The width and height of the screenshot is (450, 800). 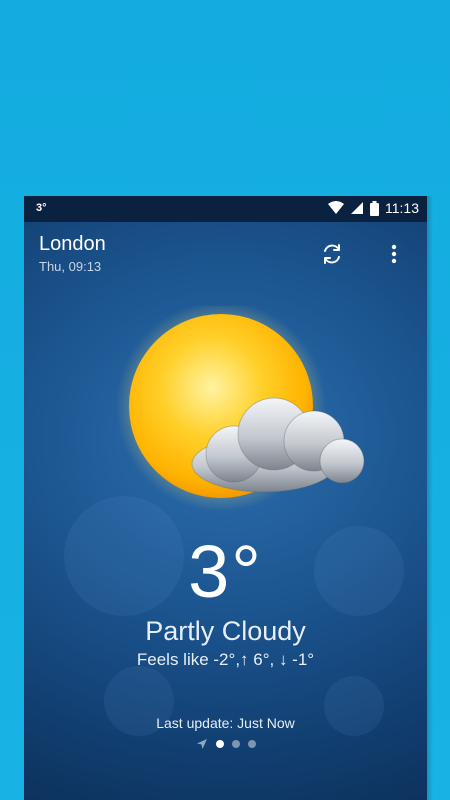 I want to click on status-bar: 3° 11:13, so click(x=225, y=209).